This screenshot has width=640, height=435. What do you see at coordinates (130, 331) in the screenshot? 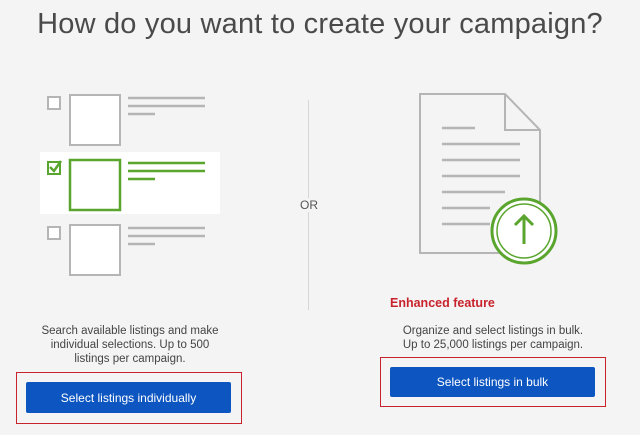
I see `description-line: Search available listings and make` at bounding box center [130, 331].